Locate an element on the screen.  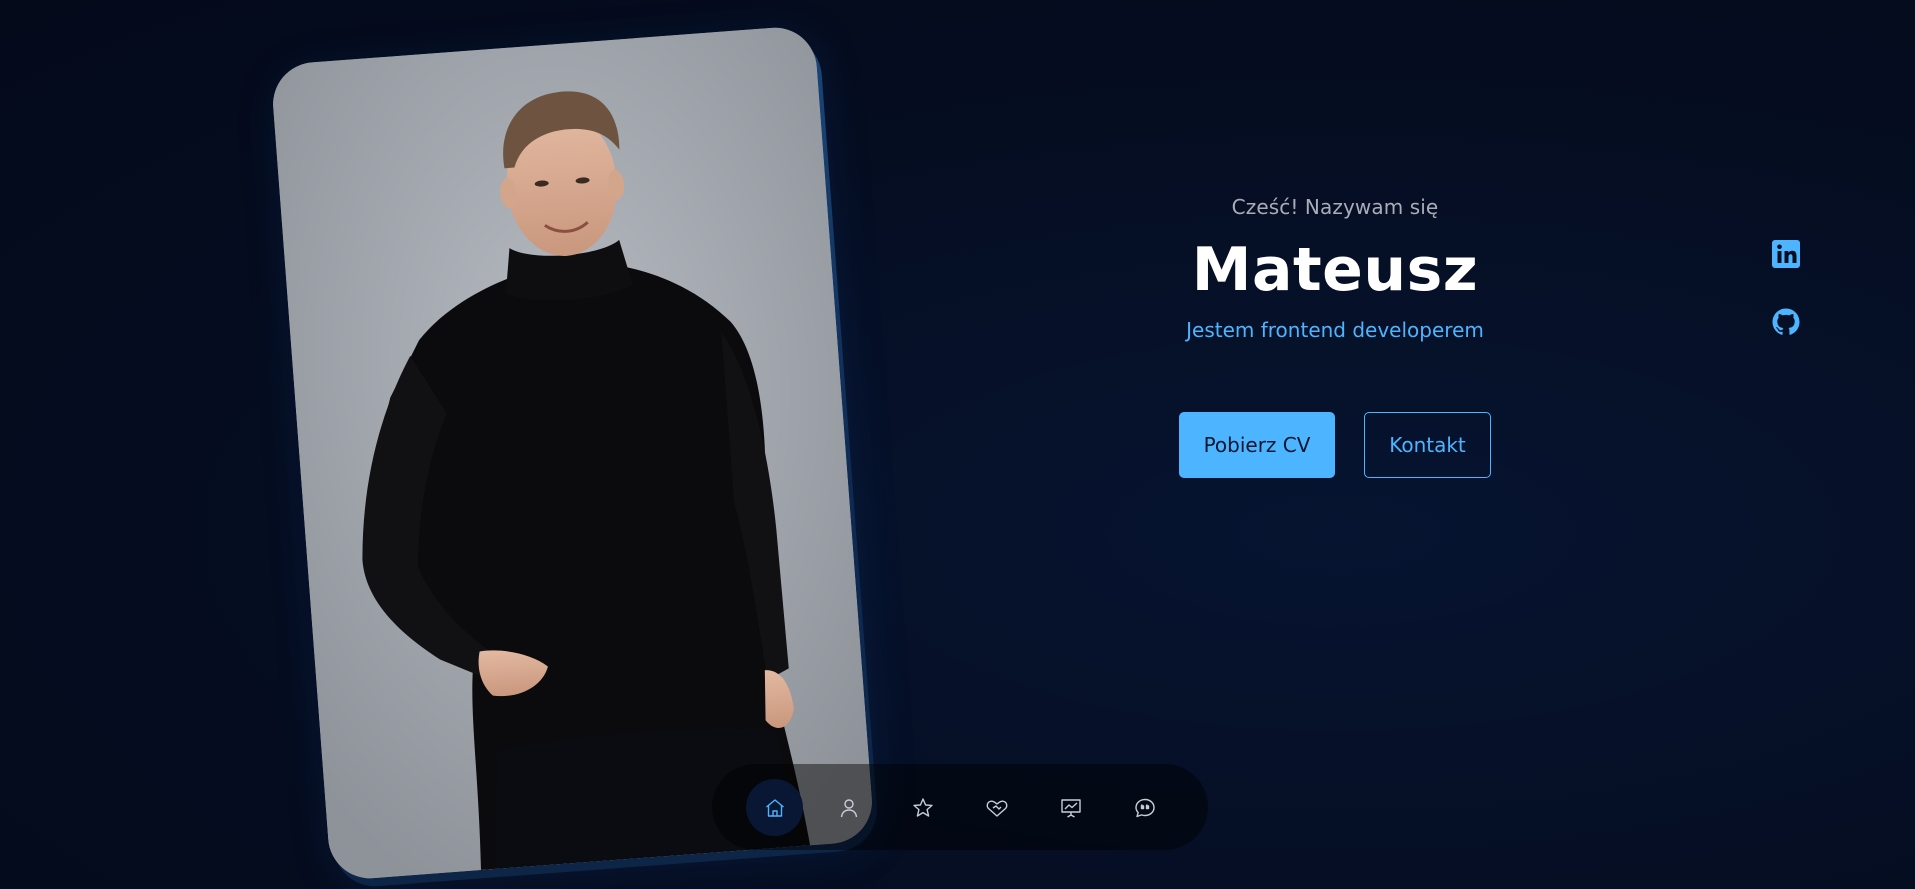
hero-role: Jestem frontend developerem is located at coordinates (1335, 330).